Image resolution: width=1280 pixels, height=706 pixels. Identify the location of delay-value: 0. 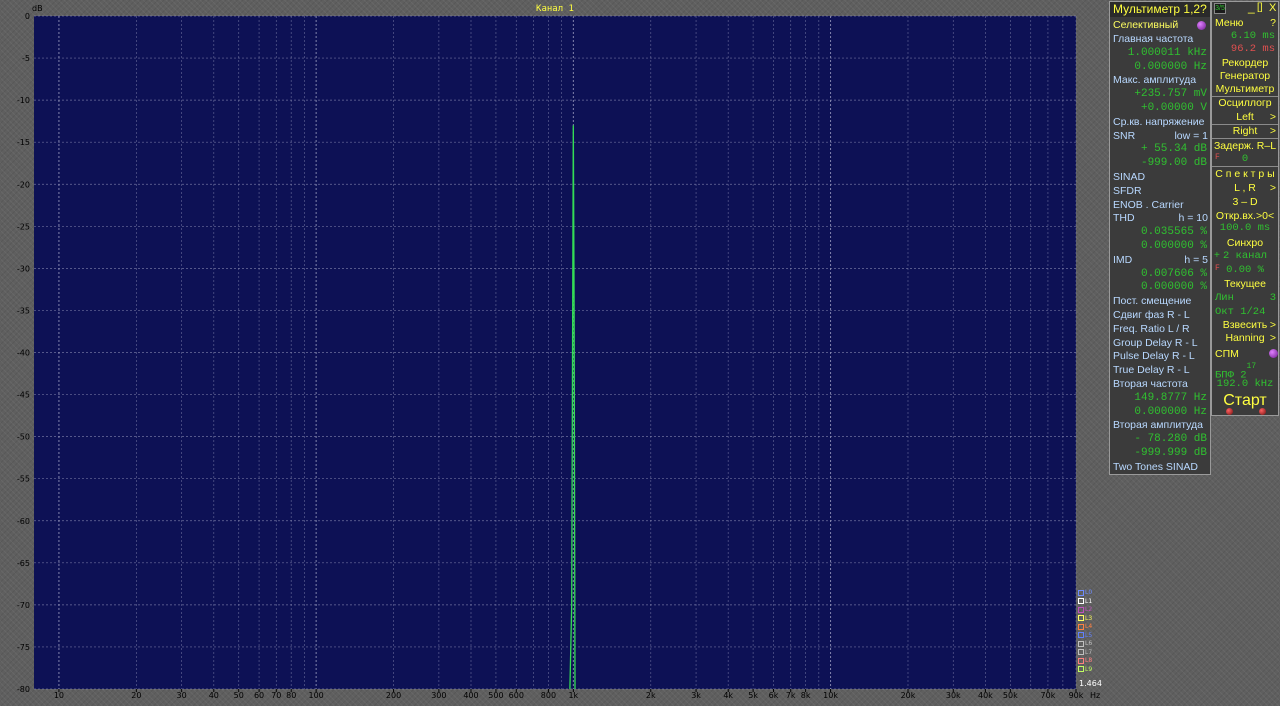
(1245, 159).